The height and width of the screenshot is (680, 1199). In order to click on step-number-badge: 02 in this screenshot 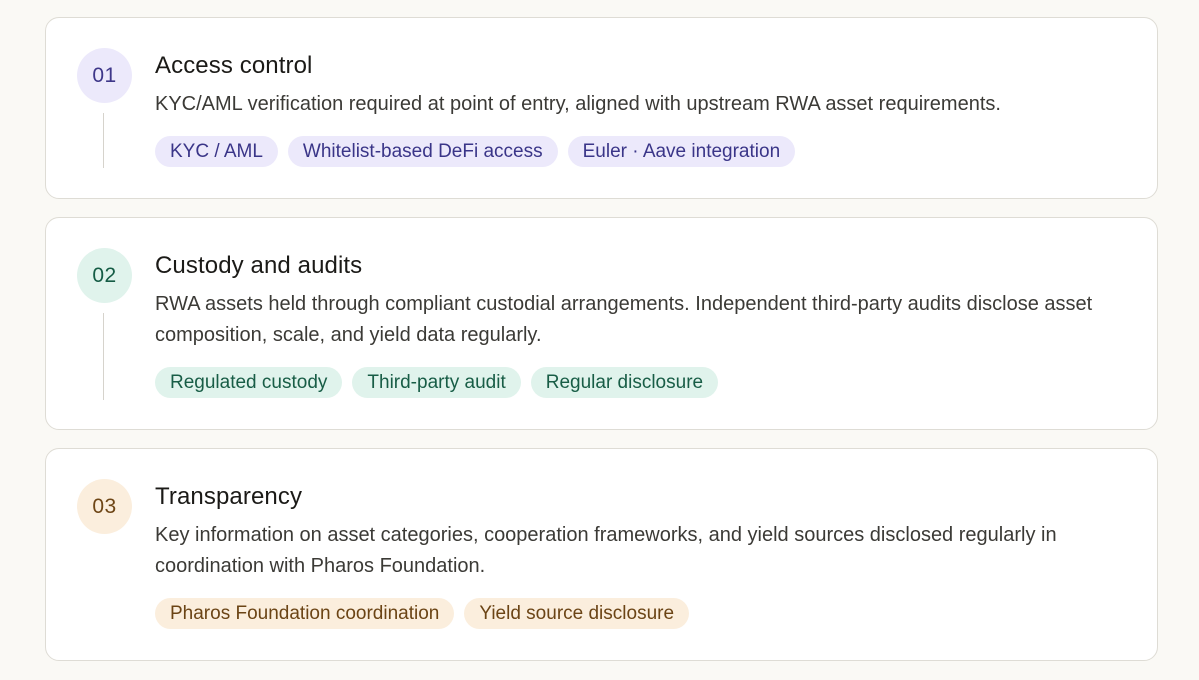, I will do `click(104, 275)`.